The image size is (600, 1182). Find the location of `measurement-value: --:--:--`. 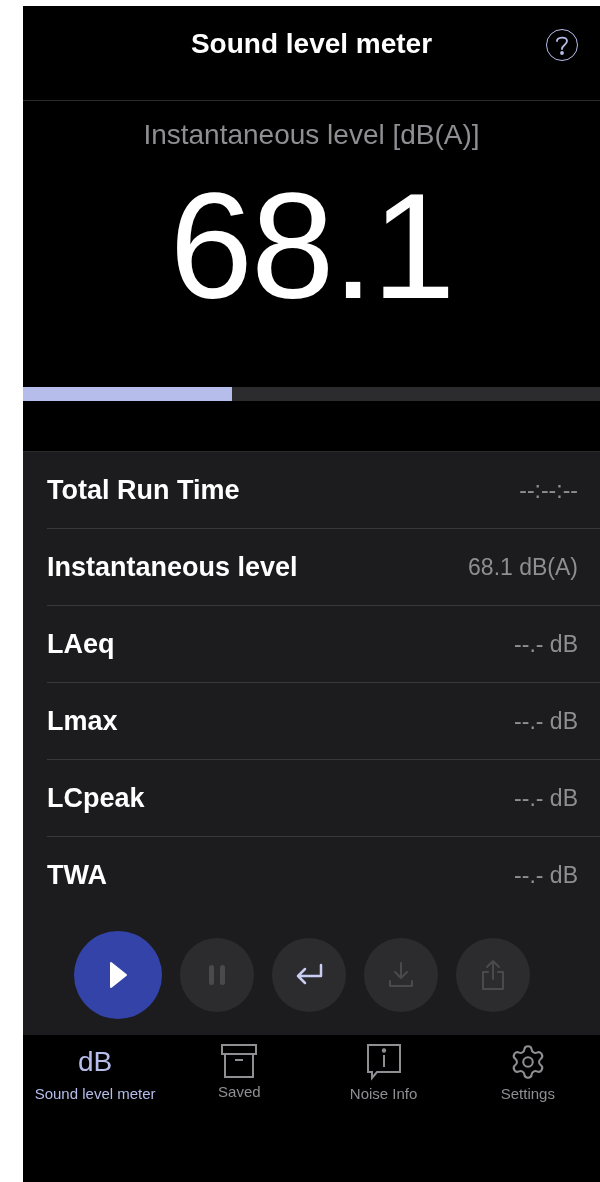

measurement-value: --:--:-- is located at coordinates (548, 490).